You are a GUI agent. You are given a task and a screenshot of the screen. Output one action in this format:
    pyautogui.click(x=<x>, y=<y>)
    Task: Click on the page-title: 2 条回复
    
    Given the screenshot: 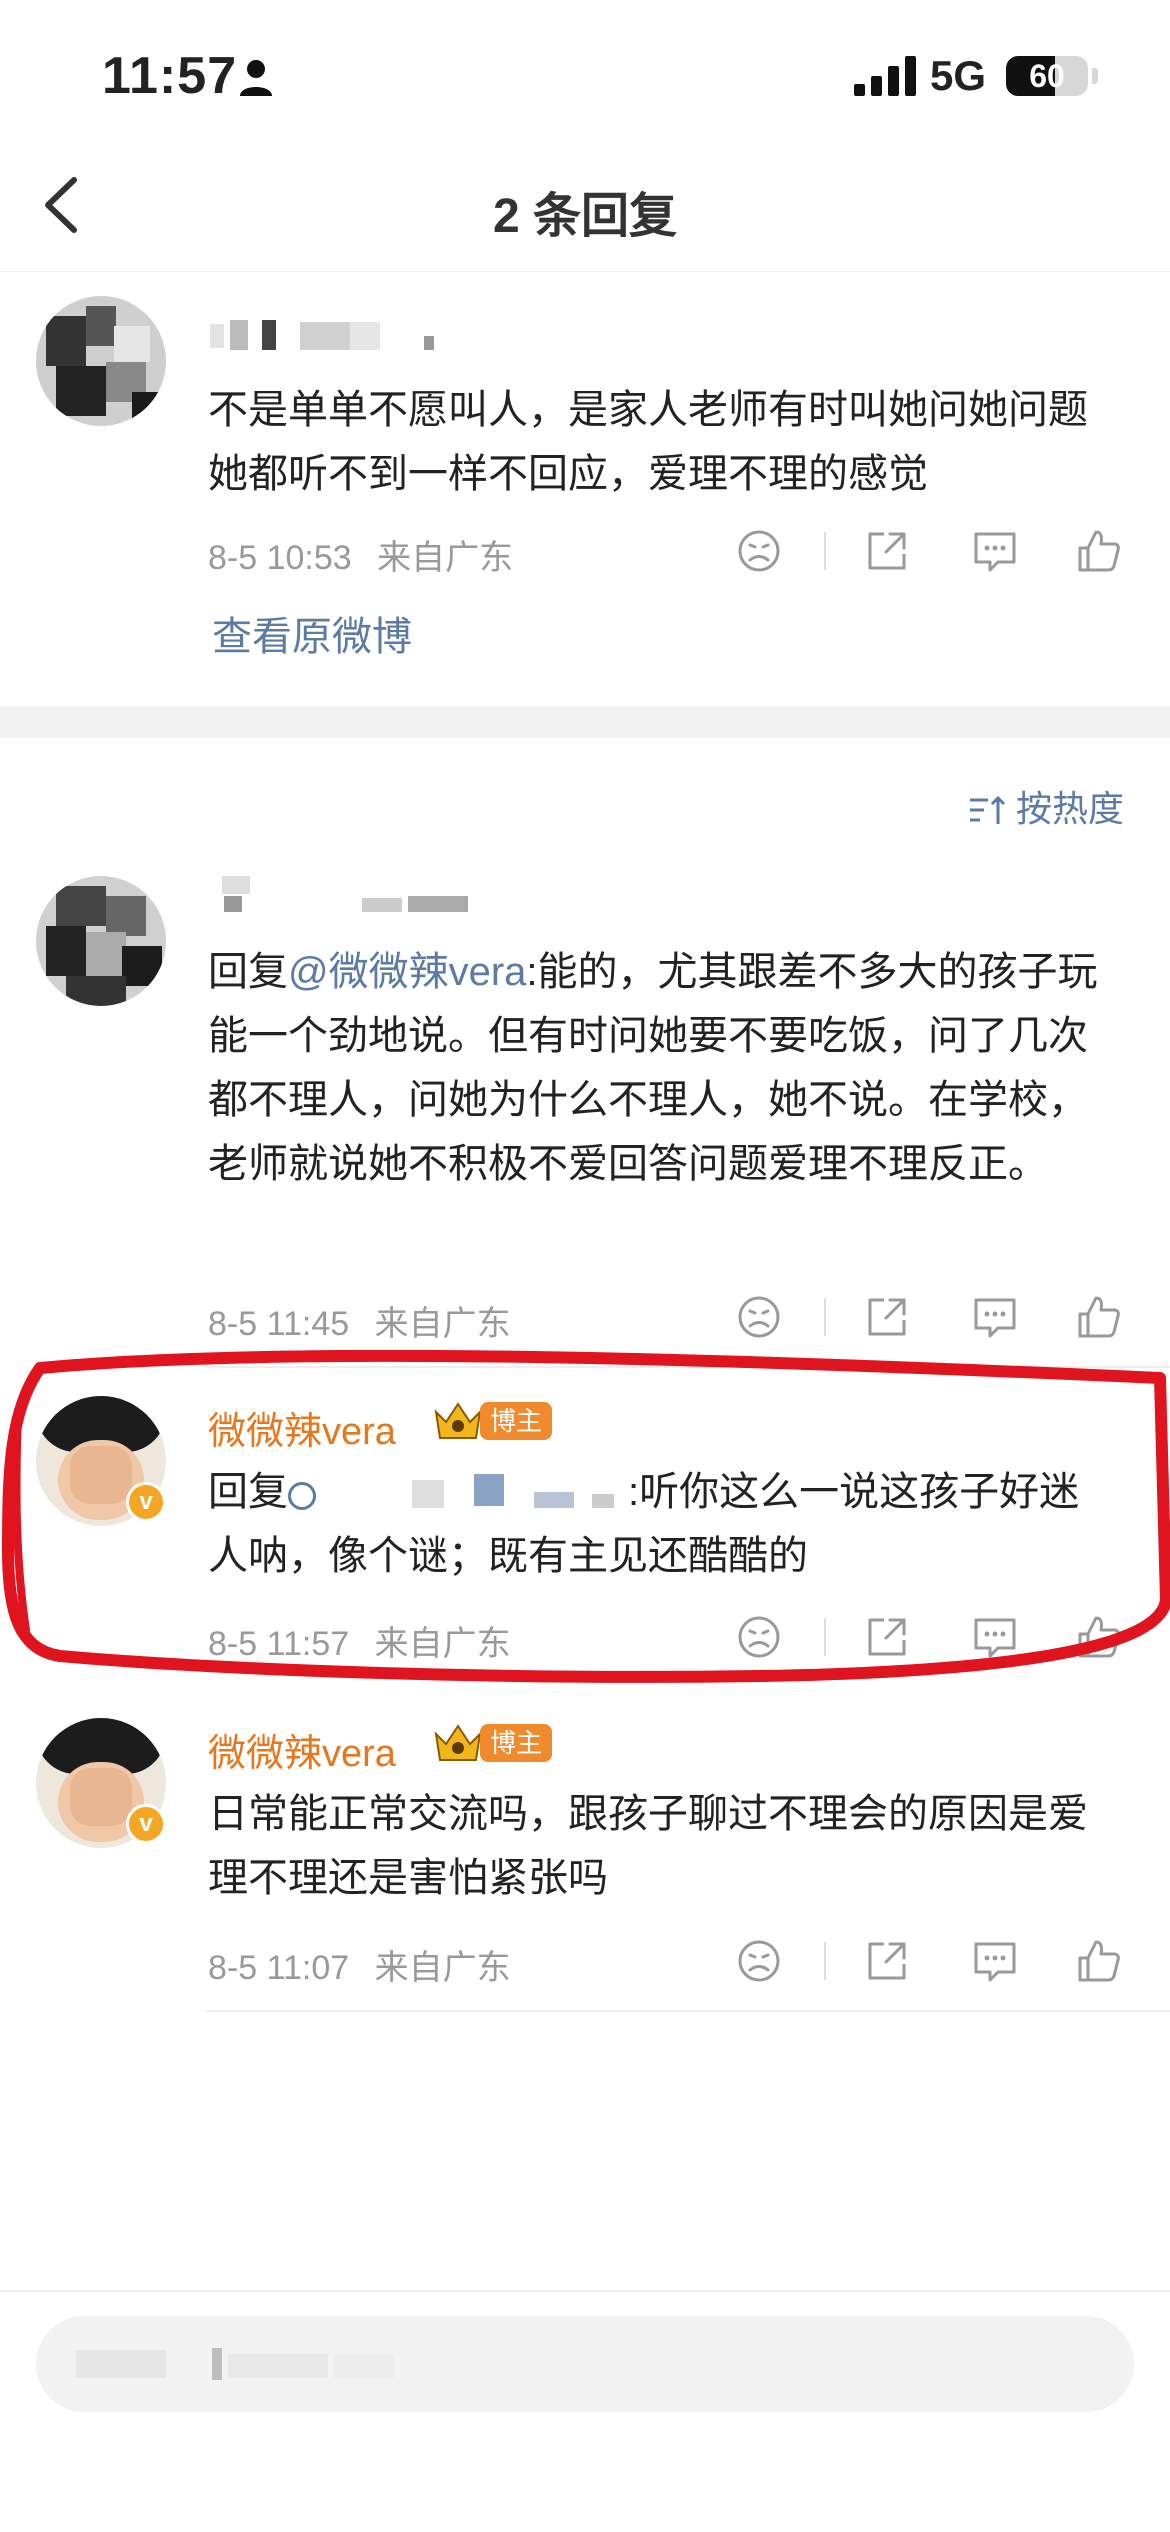 What is the action you would take?
    pyautogui.click(x=585, y=216)
    